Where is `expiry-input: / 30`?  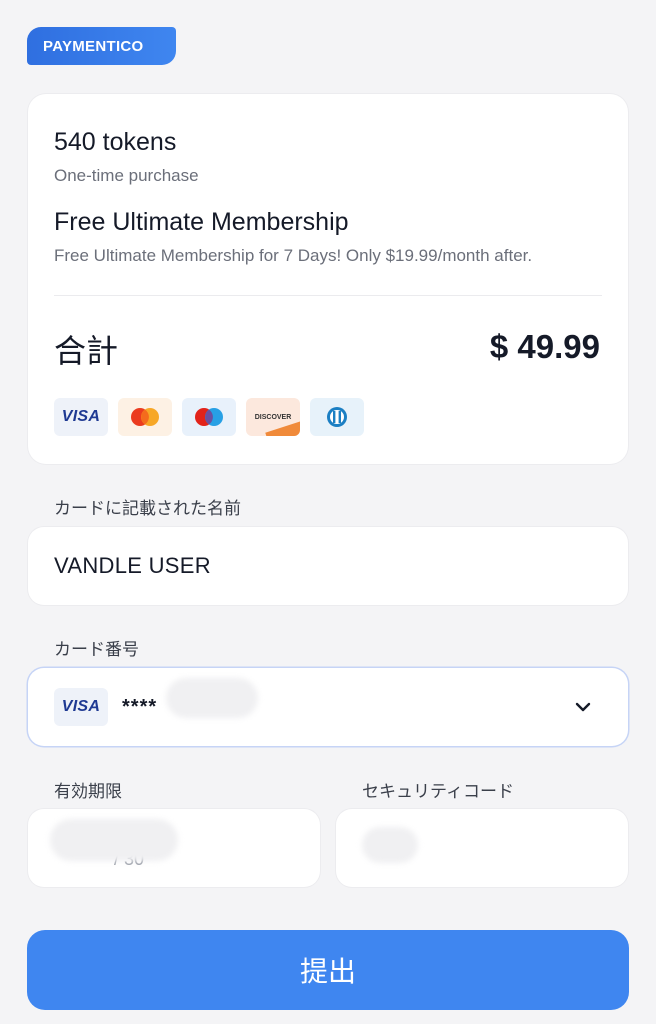 expiry-input: / 30 is located at coordinates (174, 848).